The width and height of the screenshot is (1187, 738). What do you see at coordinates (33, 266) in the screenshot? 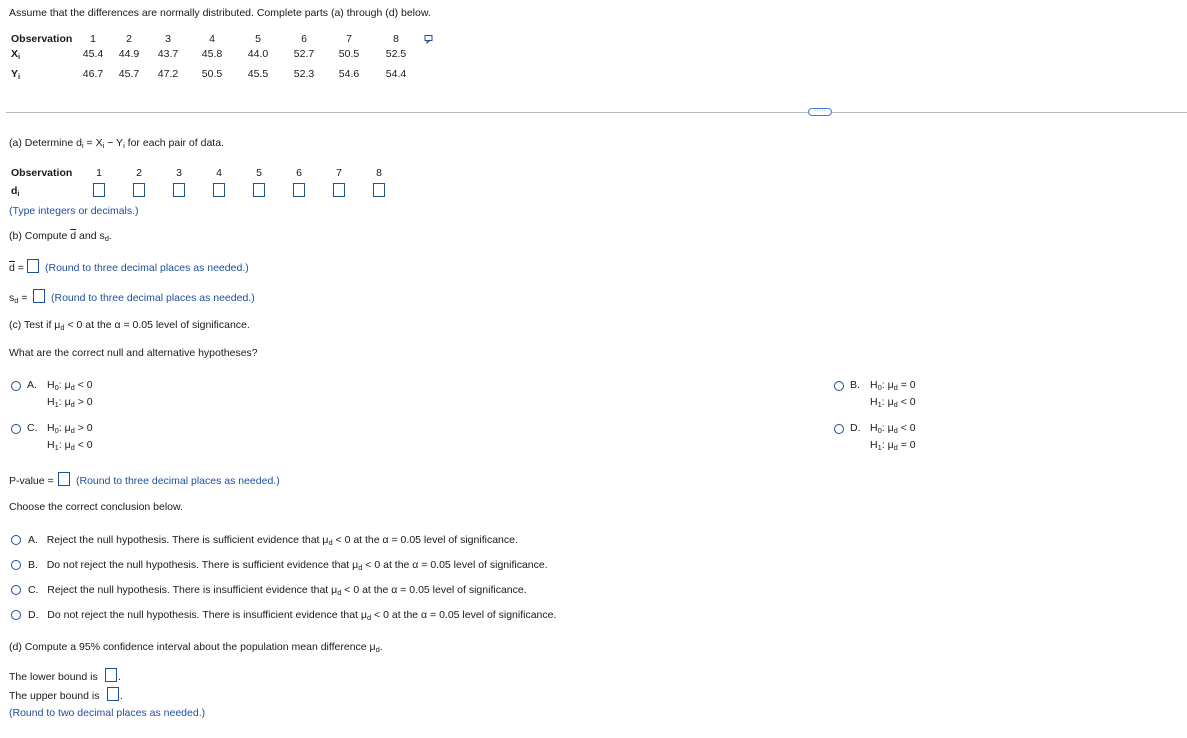
I see `dbar-input` at bounding box center [33, 266].